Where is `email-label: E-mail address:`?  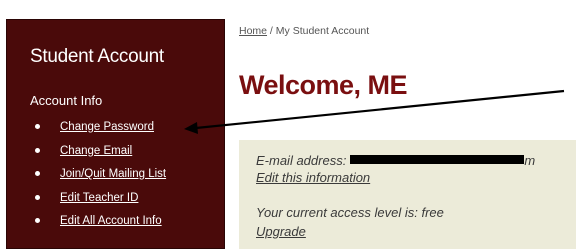 email-label: E-mail address: is located at coordinates (301, 160).